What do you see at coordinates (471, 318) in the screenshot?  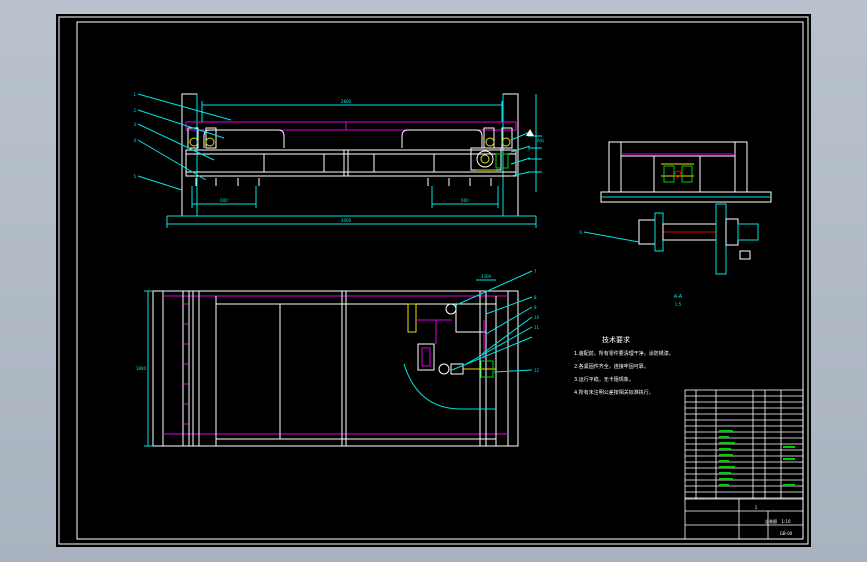 I see `plan-trolley` at bounding box center [471, 318].